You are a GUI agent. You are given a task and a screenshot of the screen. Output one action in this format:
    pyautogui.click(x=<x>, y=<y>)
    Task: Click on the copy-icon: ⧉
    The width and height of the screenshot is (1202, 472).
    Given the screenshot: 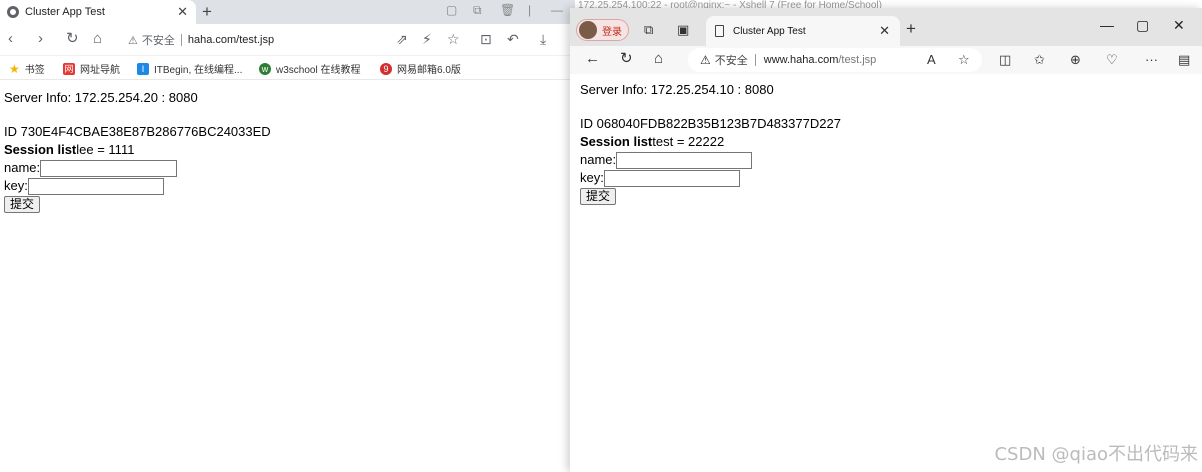 What is the action you would take?
    pyautogui.click(x=477, y=10)
    